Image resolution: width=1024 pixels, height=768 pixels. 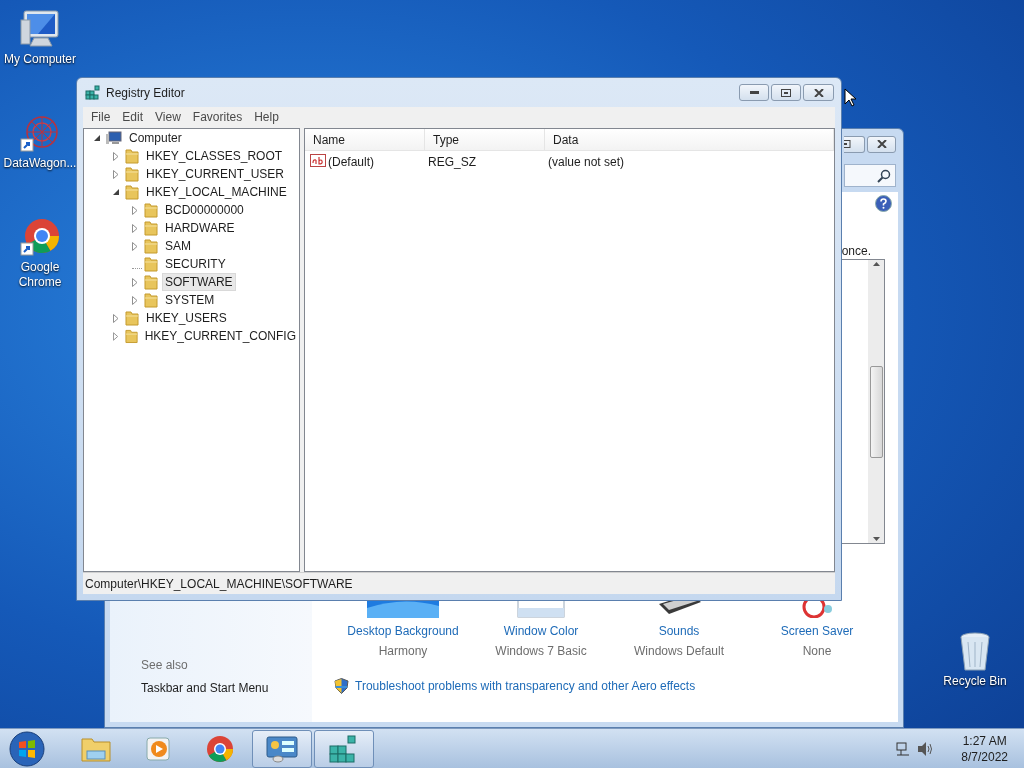 What do you see at coordinates (883, 203) in the screenshot?
I see `help-icon` at bounding box center [883, 203].